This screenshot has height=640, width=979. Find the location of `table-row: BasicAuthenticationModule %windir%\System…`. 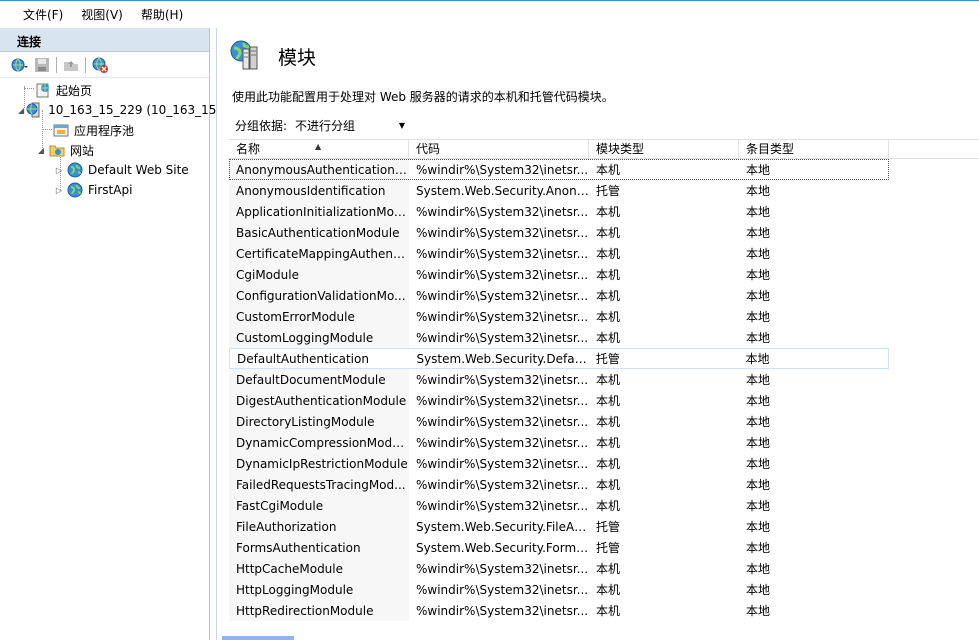

table-row: BasicAuthenticationModule %windir%\System… is located at coordinates (604, 232).